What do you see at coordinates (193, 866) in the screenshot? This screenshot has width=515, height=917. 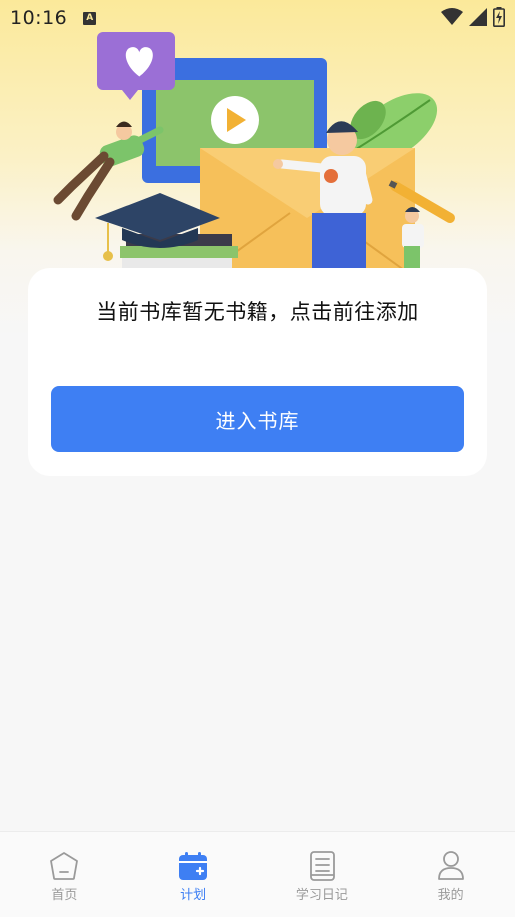 I see `calendar-add-icon` at bounding box center [193, 866].